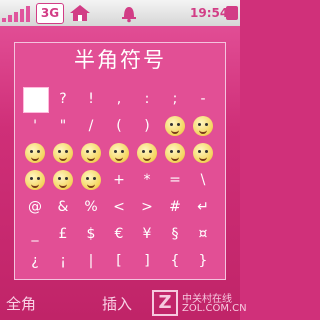  Describe the element at coordinates (129, 13) in the screenshot. I see `bell-icon` at that location.